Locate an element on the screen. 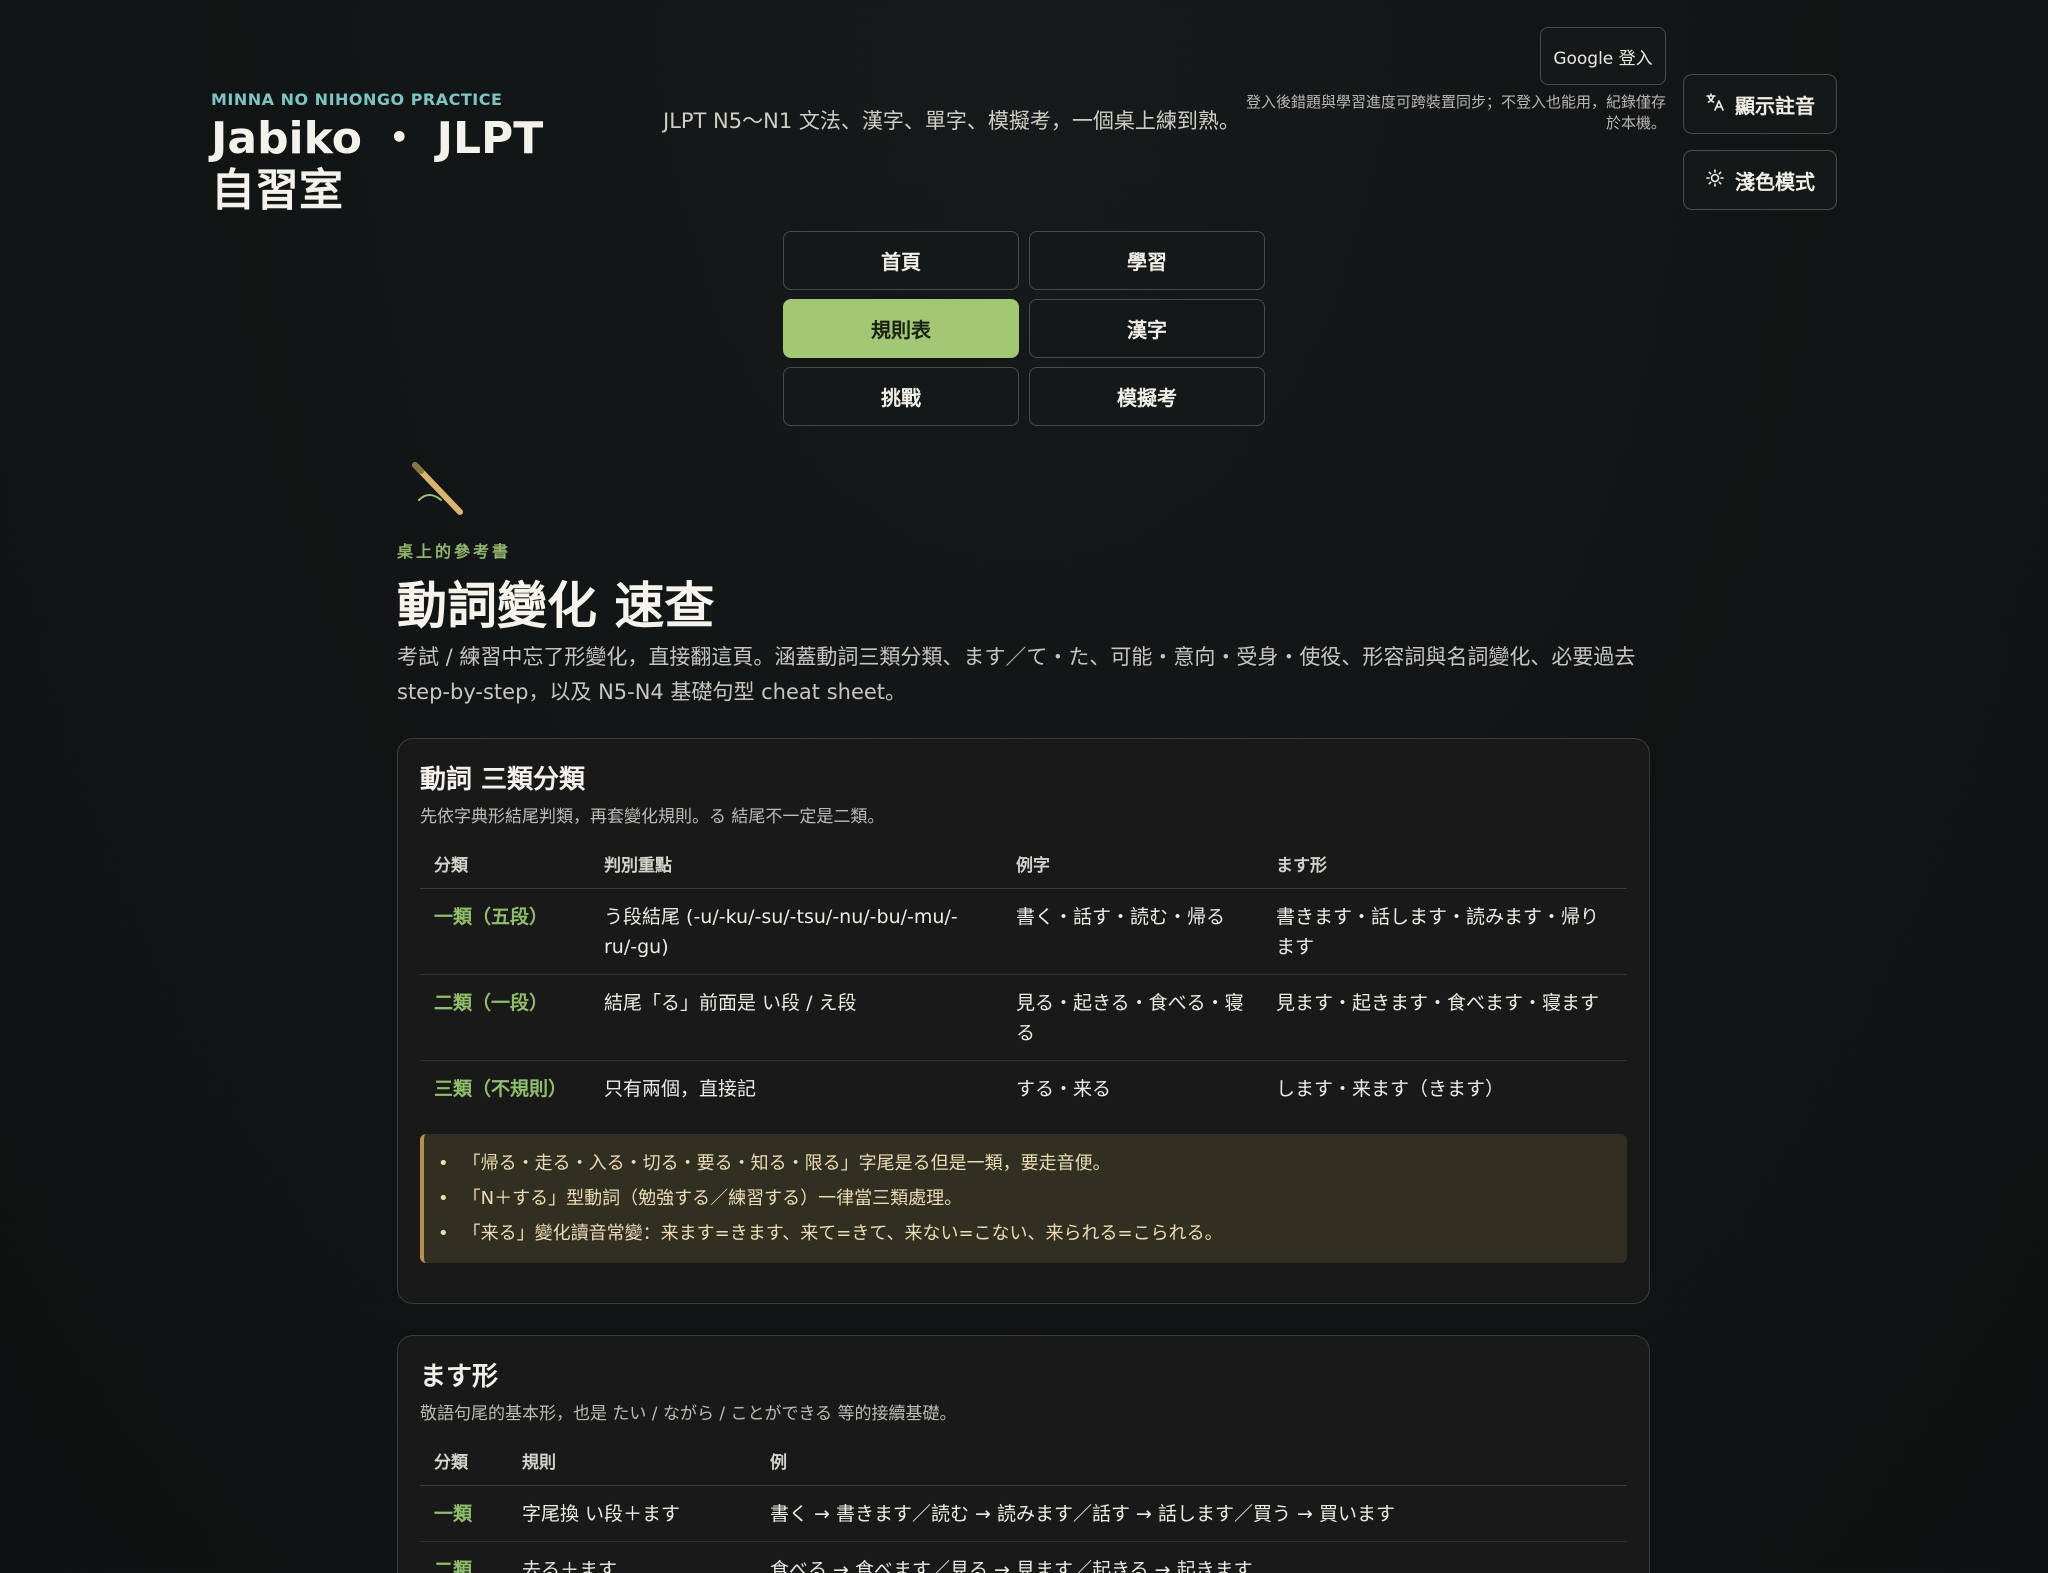 Image resolution: width=2048 pixels, height=1573 pixels. table-row: 三類（不規則） 只有兩個，直接記 する・来る します・来ます（きます） is located at coordinates (1023, 1089).